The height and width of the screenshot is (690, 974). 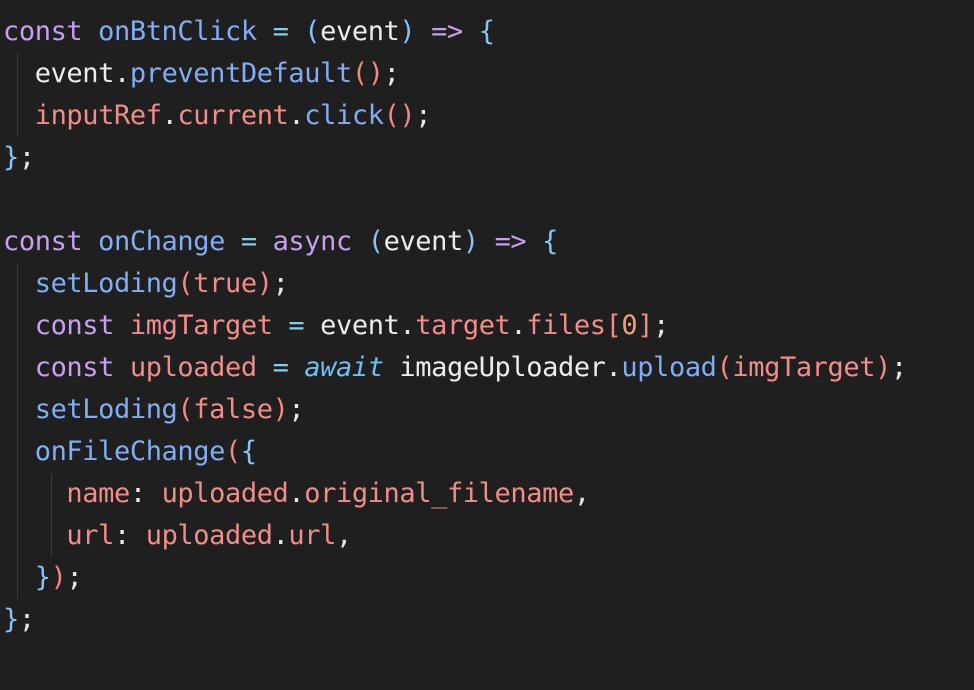 What do you see at coordinates (488, 242) in the screenshot?
I see `code-line: const onChange = async (event) => {` at bounding box center [488, 242].